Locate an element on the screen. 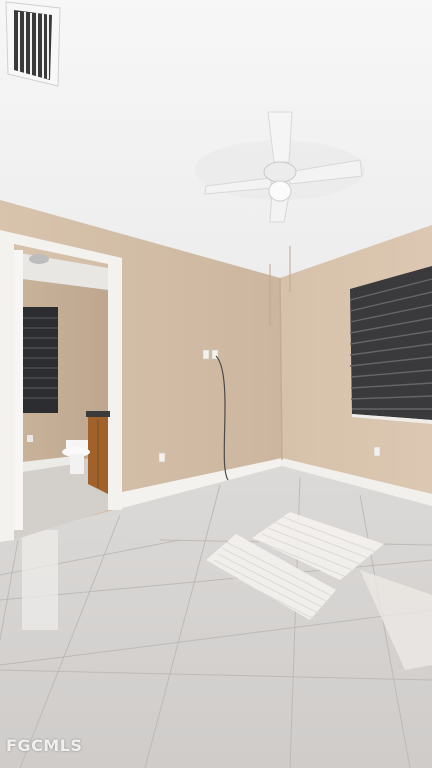  wall-outlet-right is located at coordinates (377, 451).